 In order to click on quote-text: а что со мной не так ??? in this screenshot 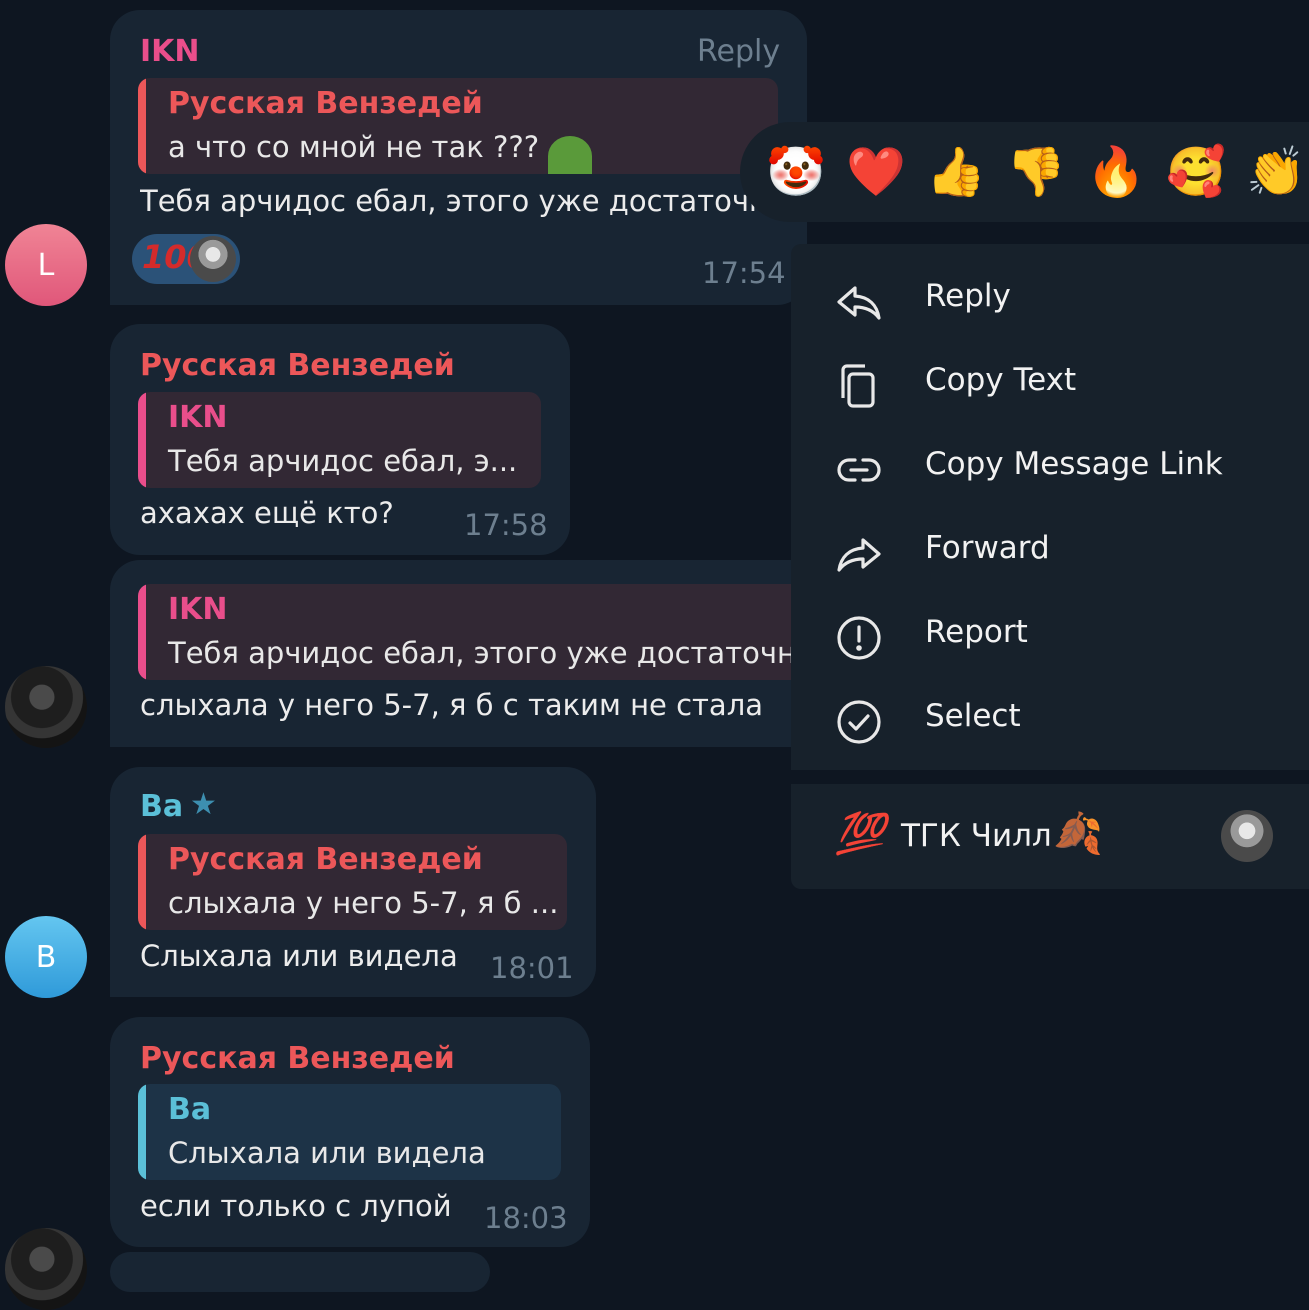, I will do `click(354, 147)`.